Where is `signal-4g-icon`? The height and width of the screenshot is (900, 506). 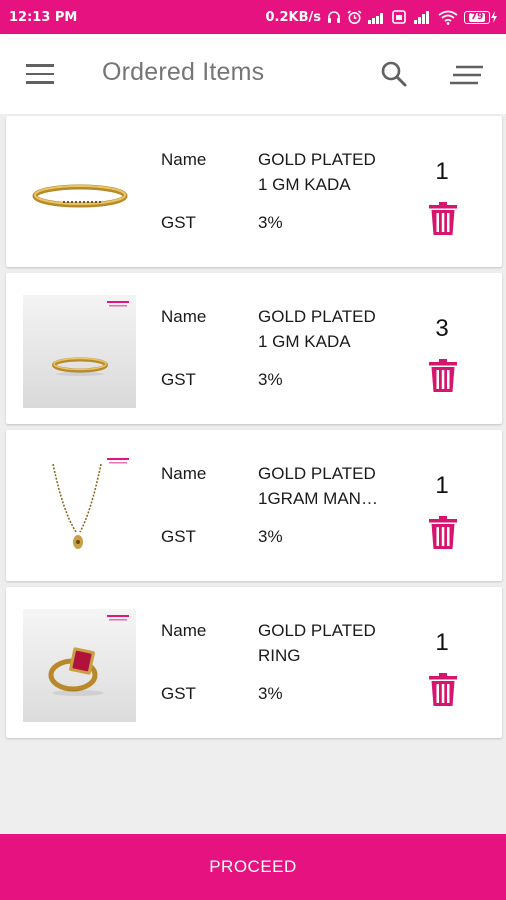 signal-4g-icon is located at coordinates (422, 17).